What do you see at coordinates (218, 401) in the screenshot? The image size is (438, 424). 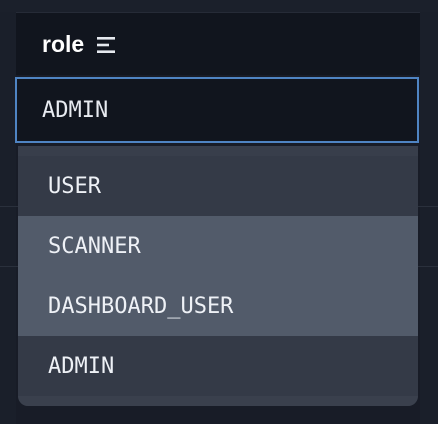 I see `dropdown-bottom-edge` at bounding box center [218, 401].